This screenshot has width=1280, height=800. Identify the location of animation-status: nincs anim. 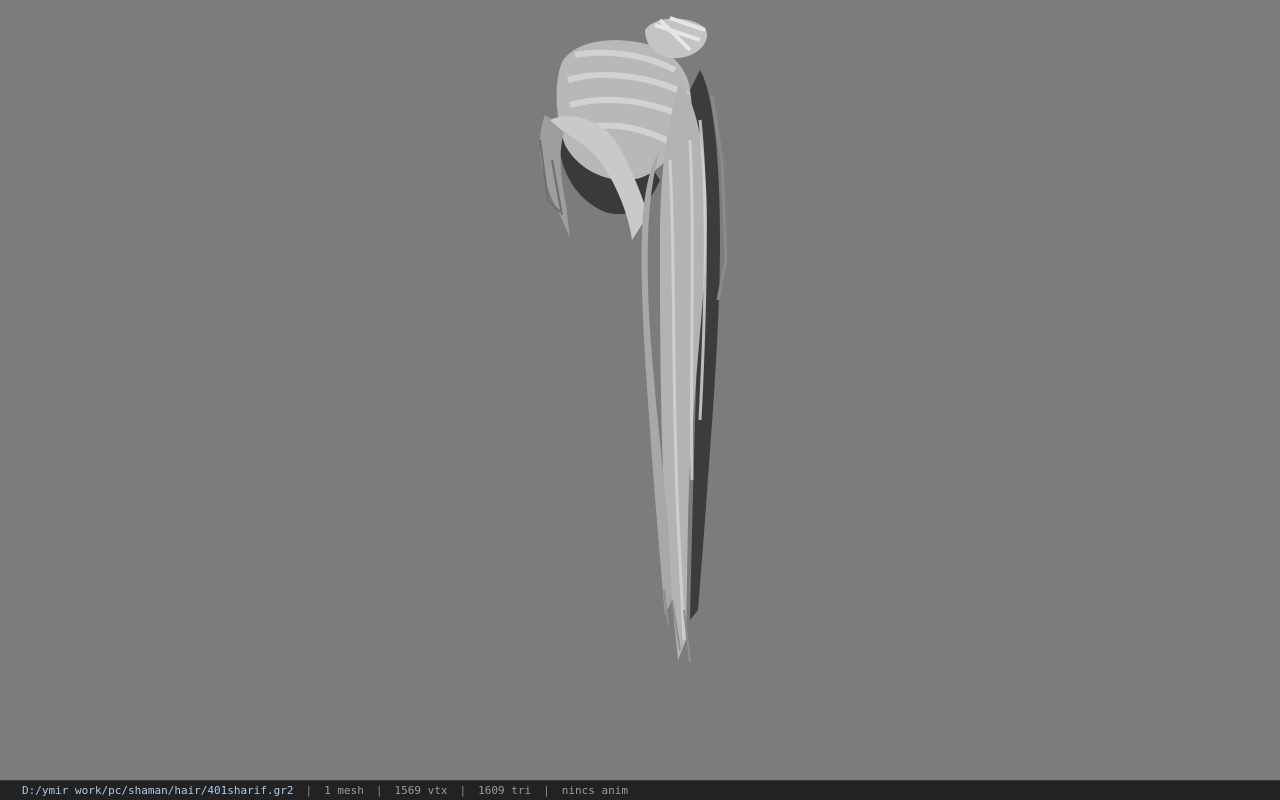
(594, 790).